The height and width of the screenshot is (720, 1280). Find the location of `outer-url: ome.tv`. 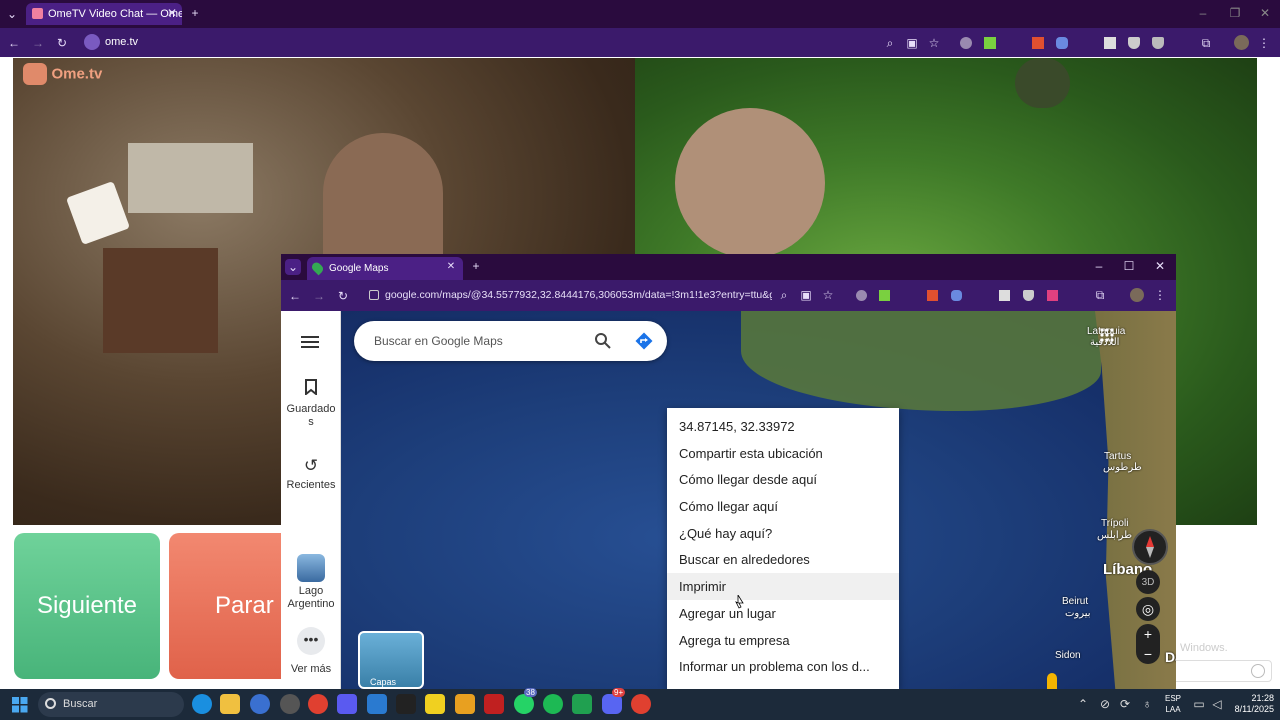

outer-url: ome.tv is located at coordinates (121, 42).